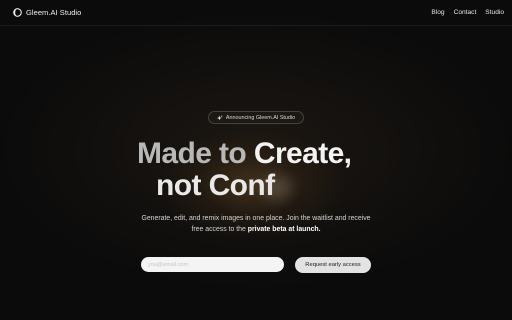 This screenshot has width=512, height=320. I want to click on site-header: Gleem.AI Studio Blog Contact Studio, so click(256, 13).